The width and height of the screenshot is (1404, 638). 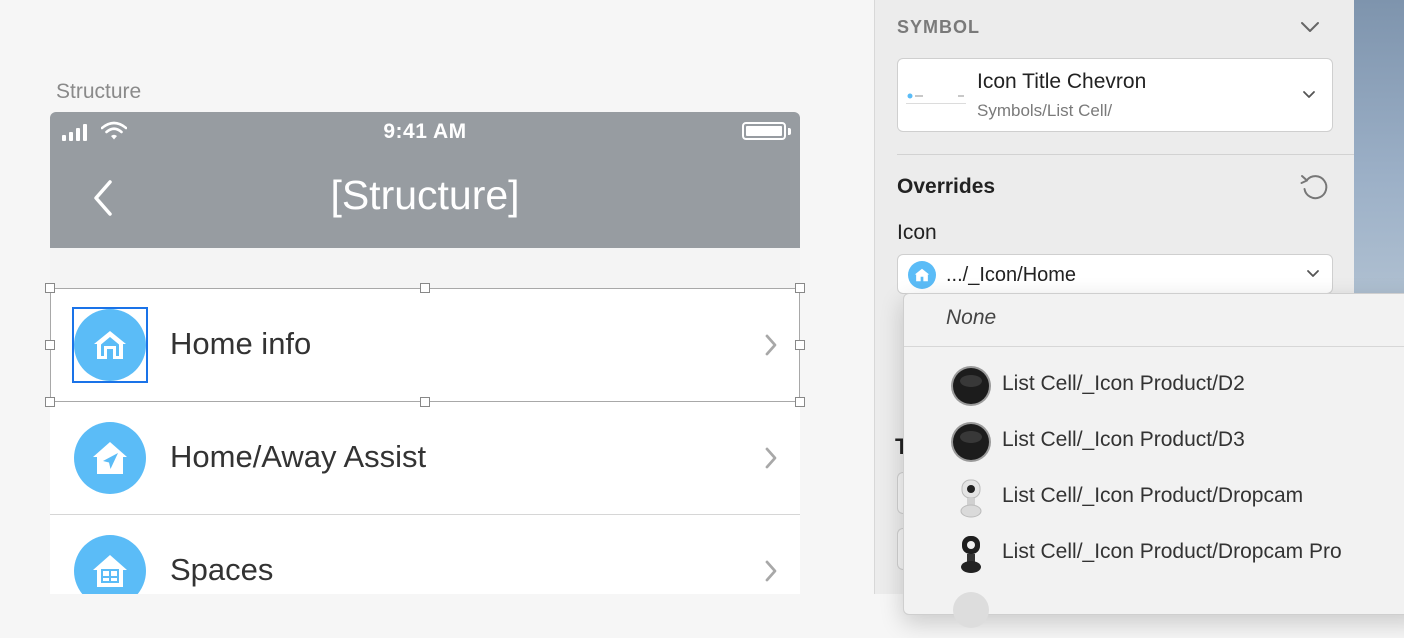 I want to click on home-away-icon, so click(x=110, y=458).